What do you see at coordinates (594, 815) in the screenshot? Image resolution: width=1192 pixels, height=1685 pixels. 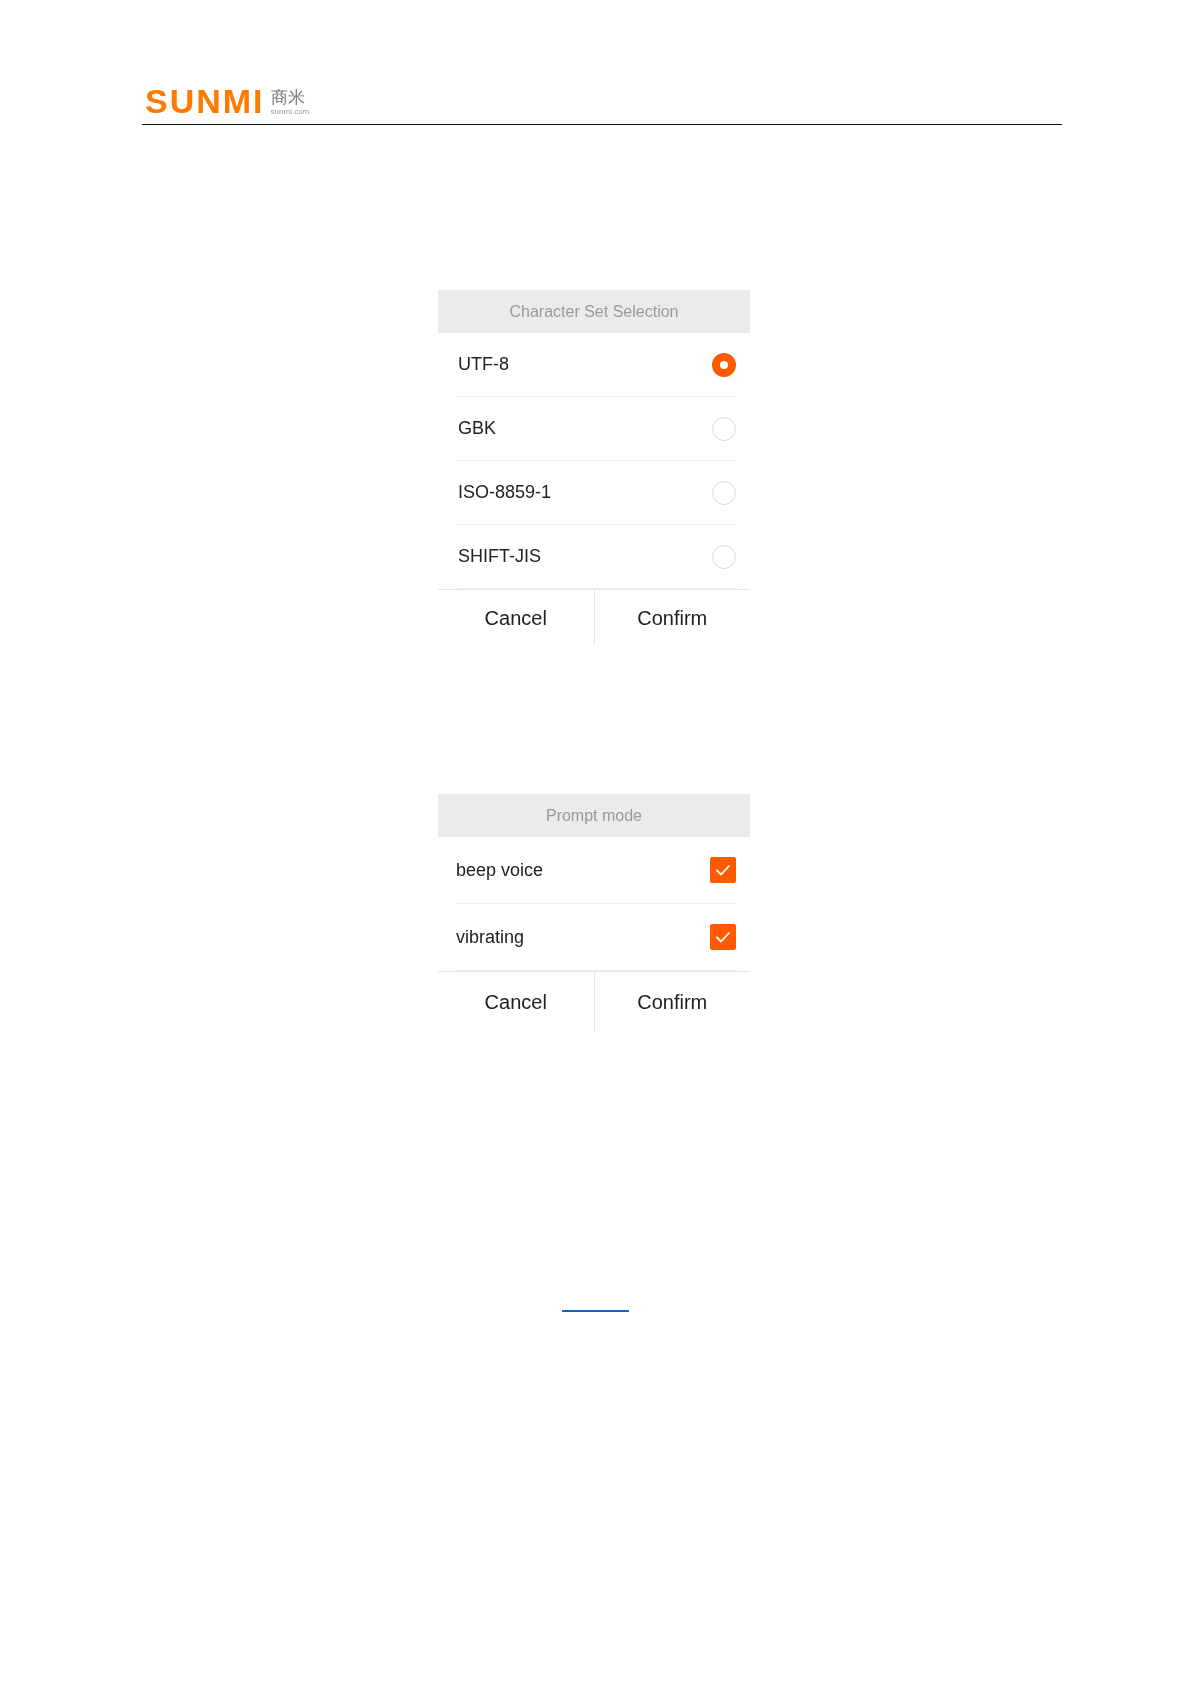 I see `dialog-title: Prompt mode` at bounding box center [594, 815].